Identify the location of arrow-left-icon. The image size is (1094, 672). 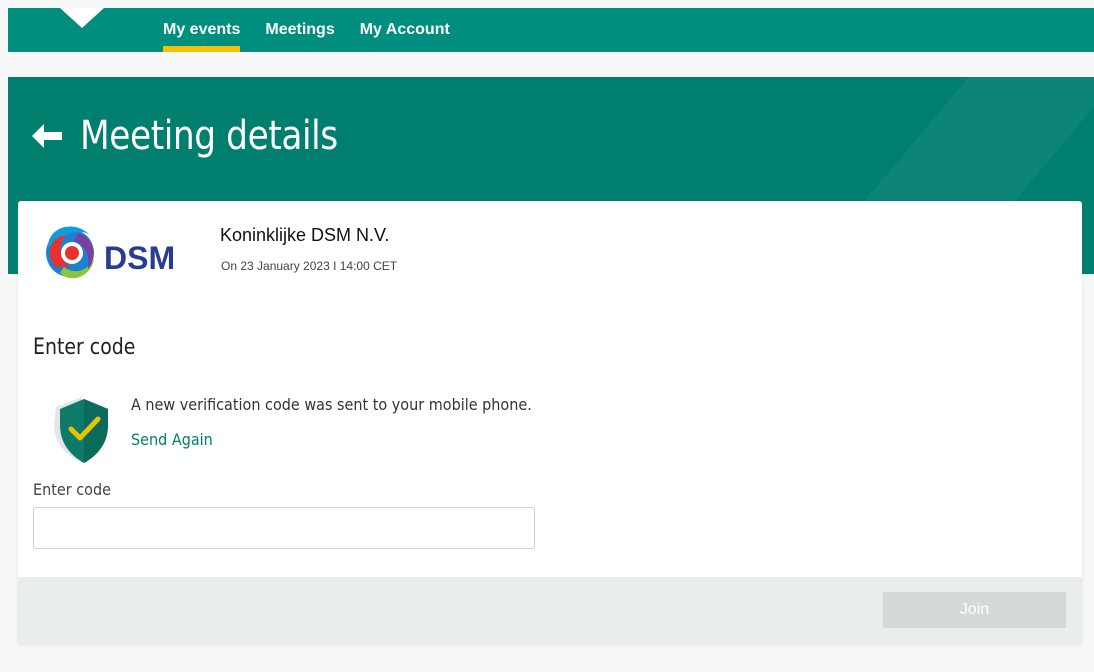
(47, 136).